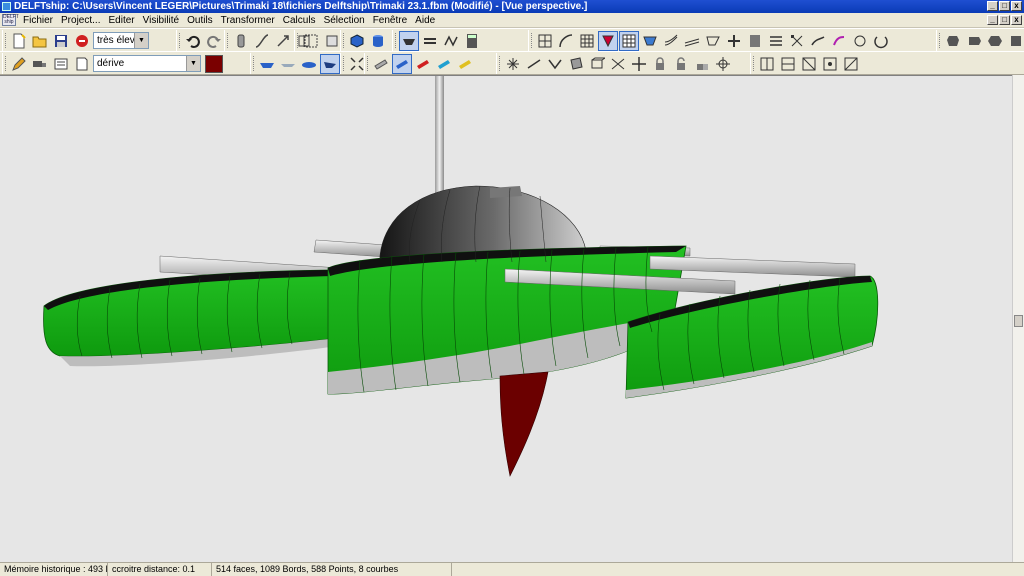 This screenshot has width=1024, height=576. I want to click on deck-button, so click(430, 41).